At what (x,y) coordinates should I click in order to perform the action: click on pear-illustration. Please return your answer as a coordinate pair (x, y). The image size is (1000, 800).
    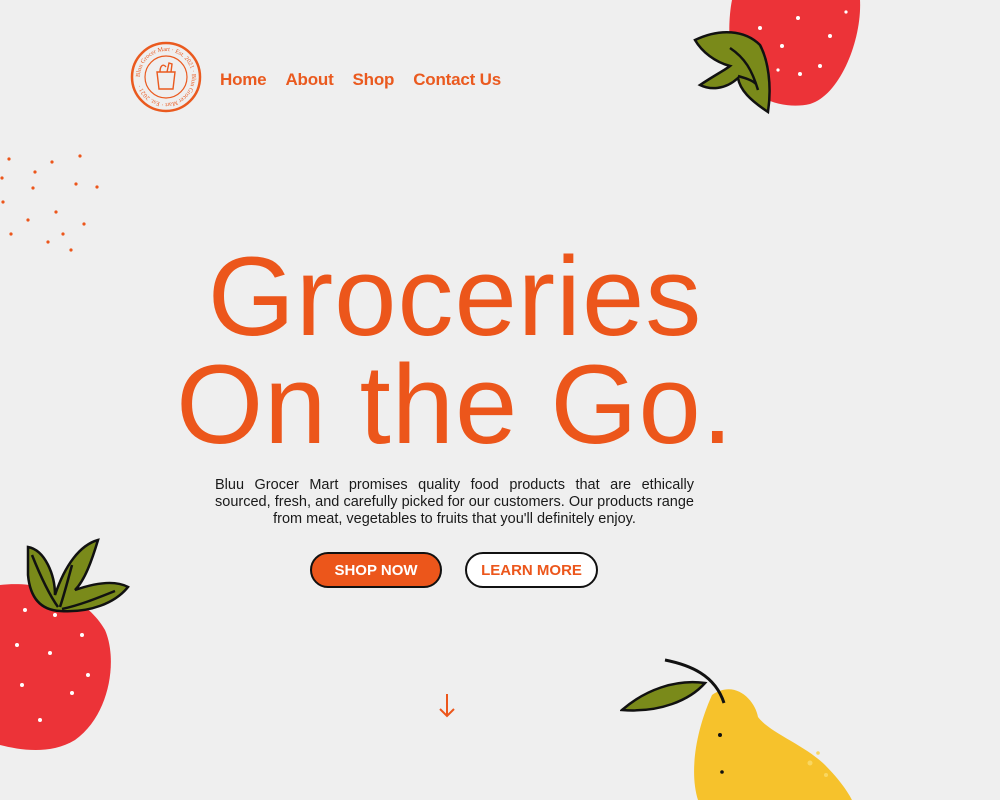
    Looking at the image, I should click on (736, 729).